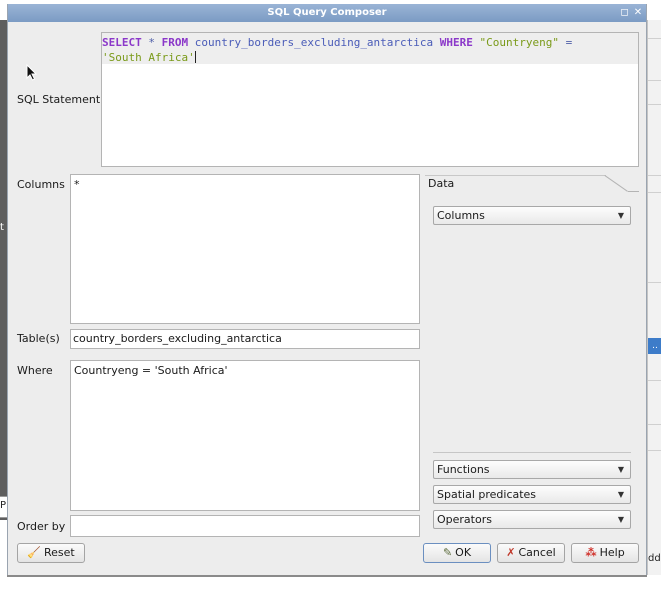  Describe the element at coordinates (59, 552) in the screenshot. I see `reset-button-label: Reset` at that location.